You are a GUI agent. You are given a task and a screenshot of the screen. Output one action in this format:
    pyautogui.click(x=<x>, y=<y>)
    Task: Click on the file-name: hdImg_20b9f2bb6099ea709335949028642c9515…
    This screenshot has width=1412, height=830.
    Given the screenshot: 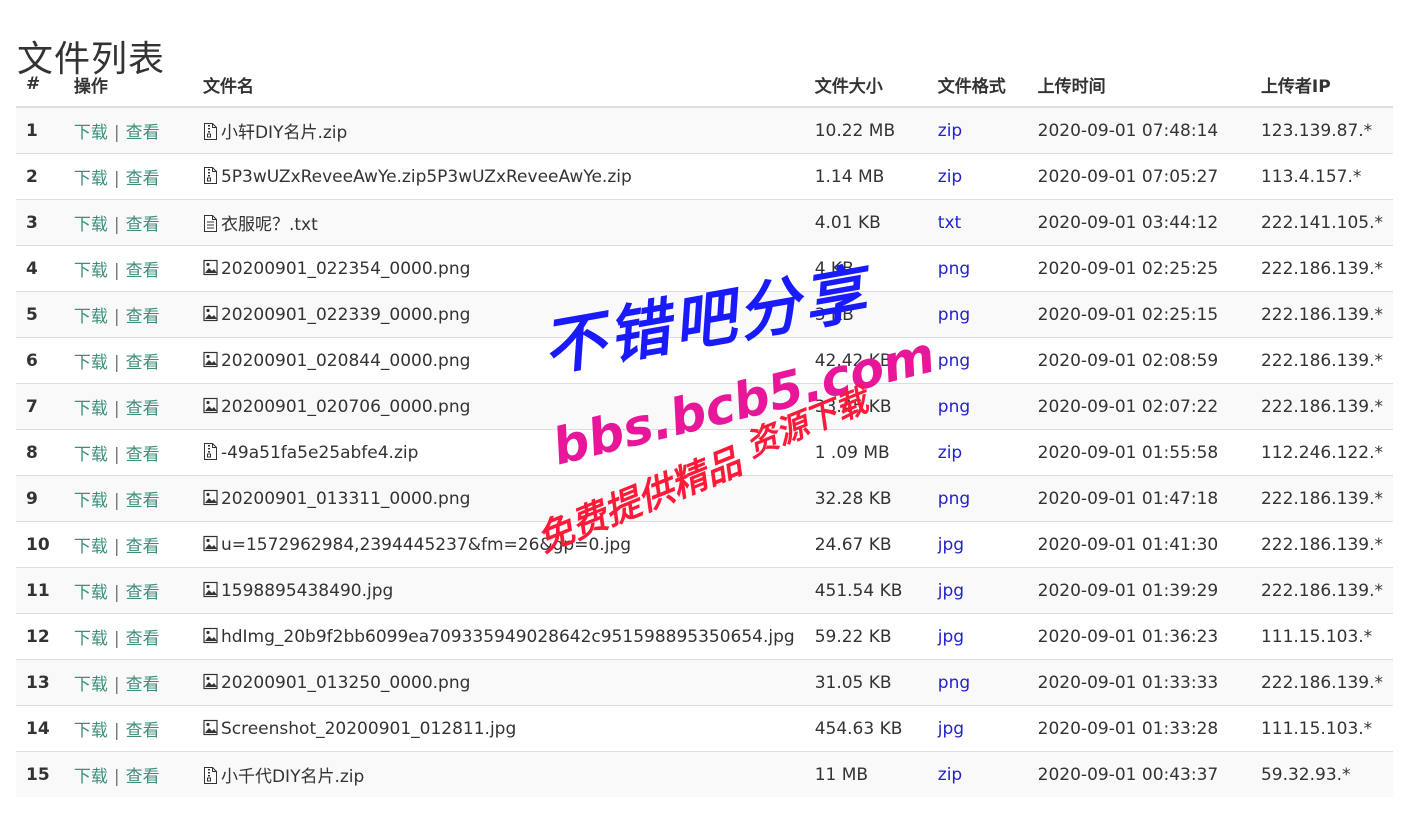 What is the action you would take?
    pyautogui.click(x=507, y=636)
    